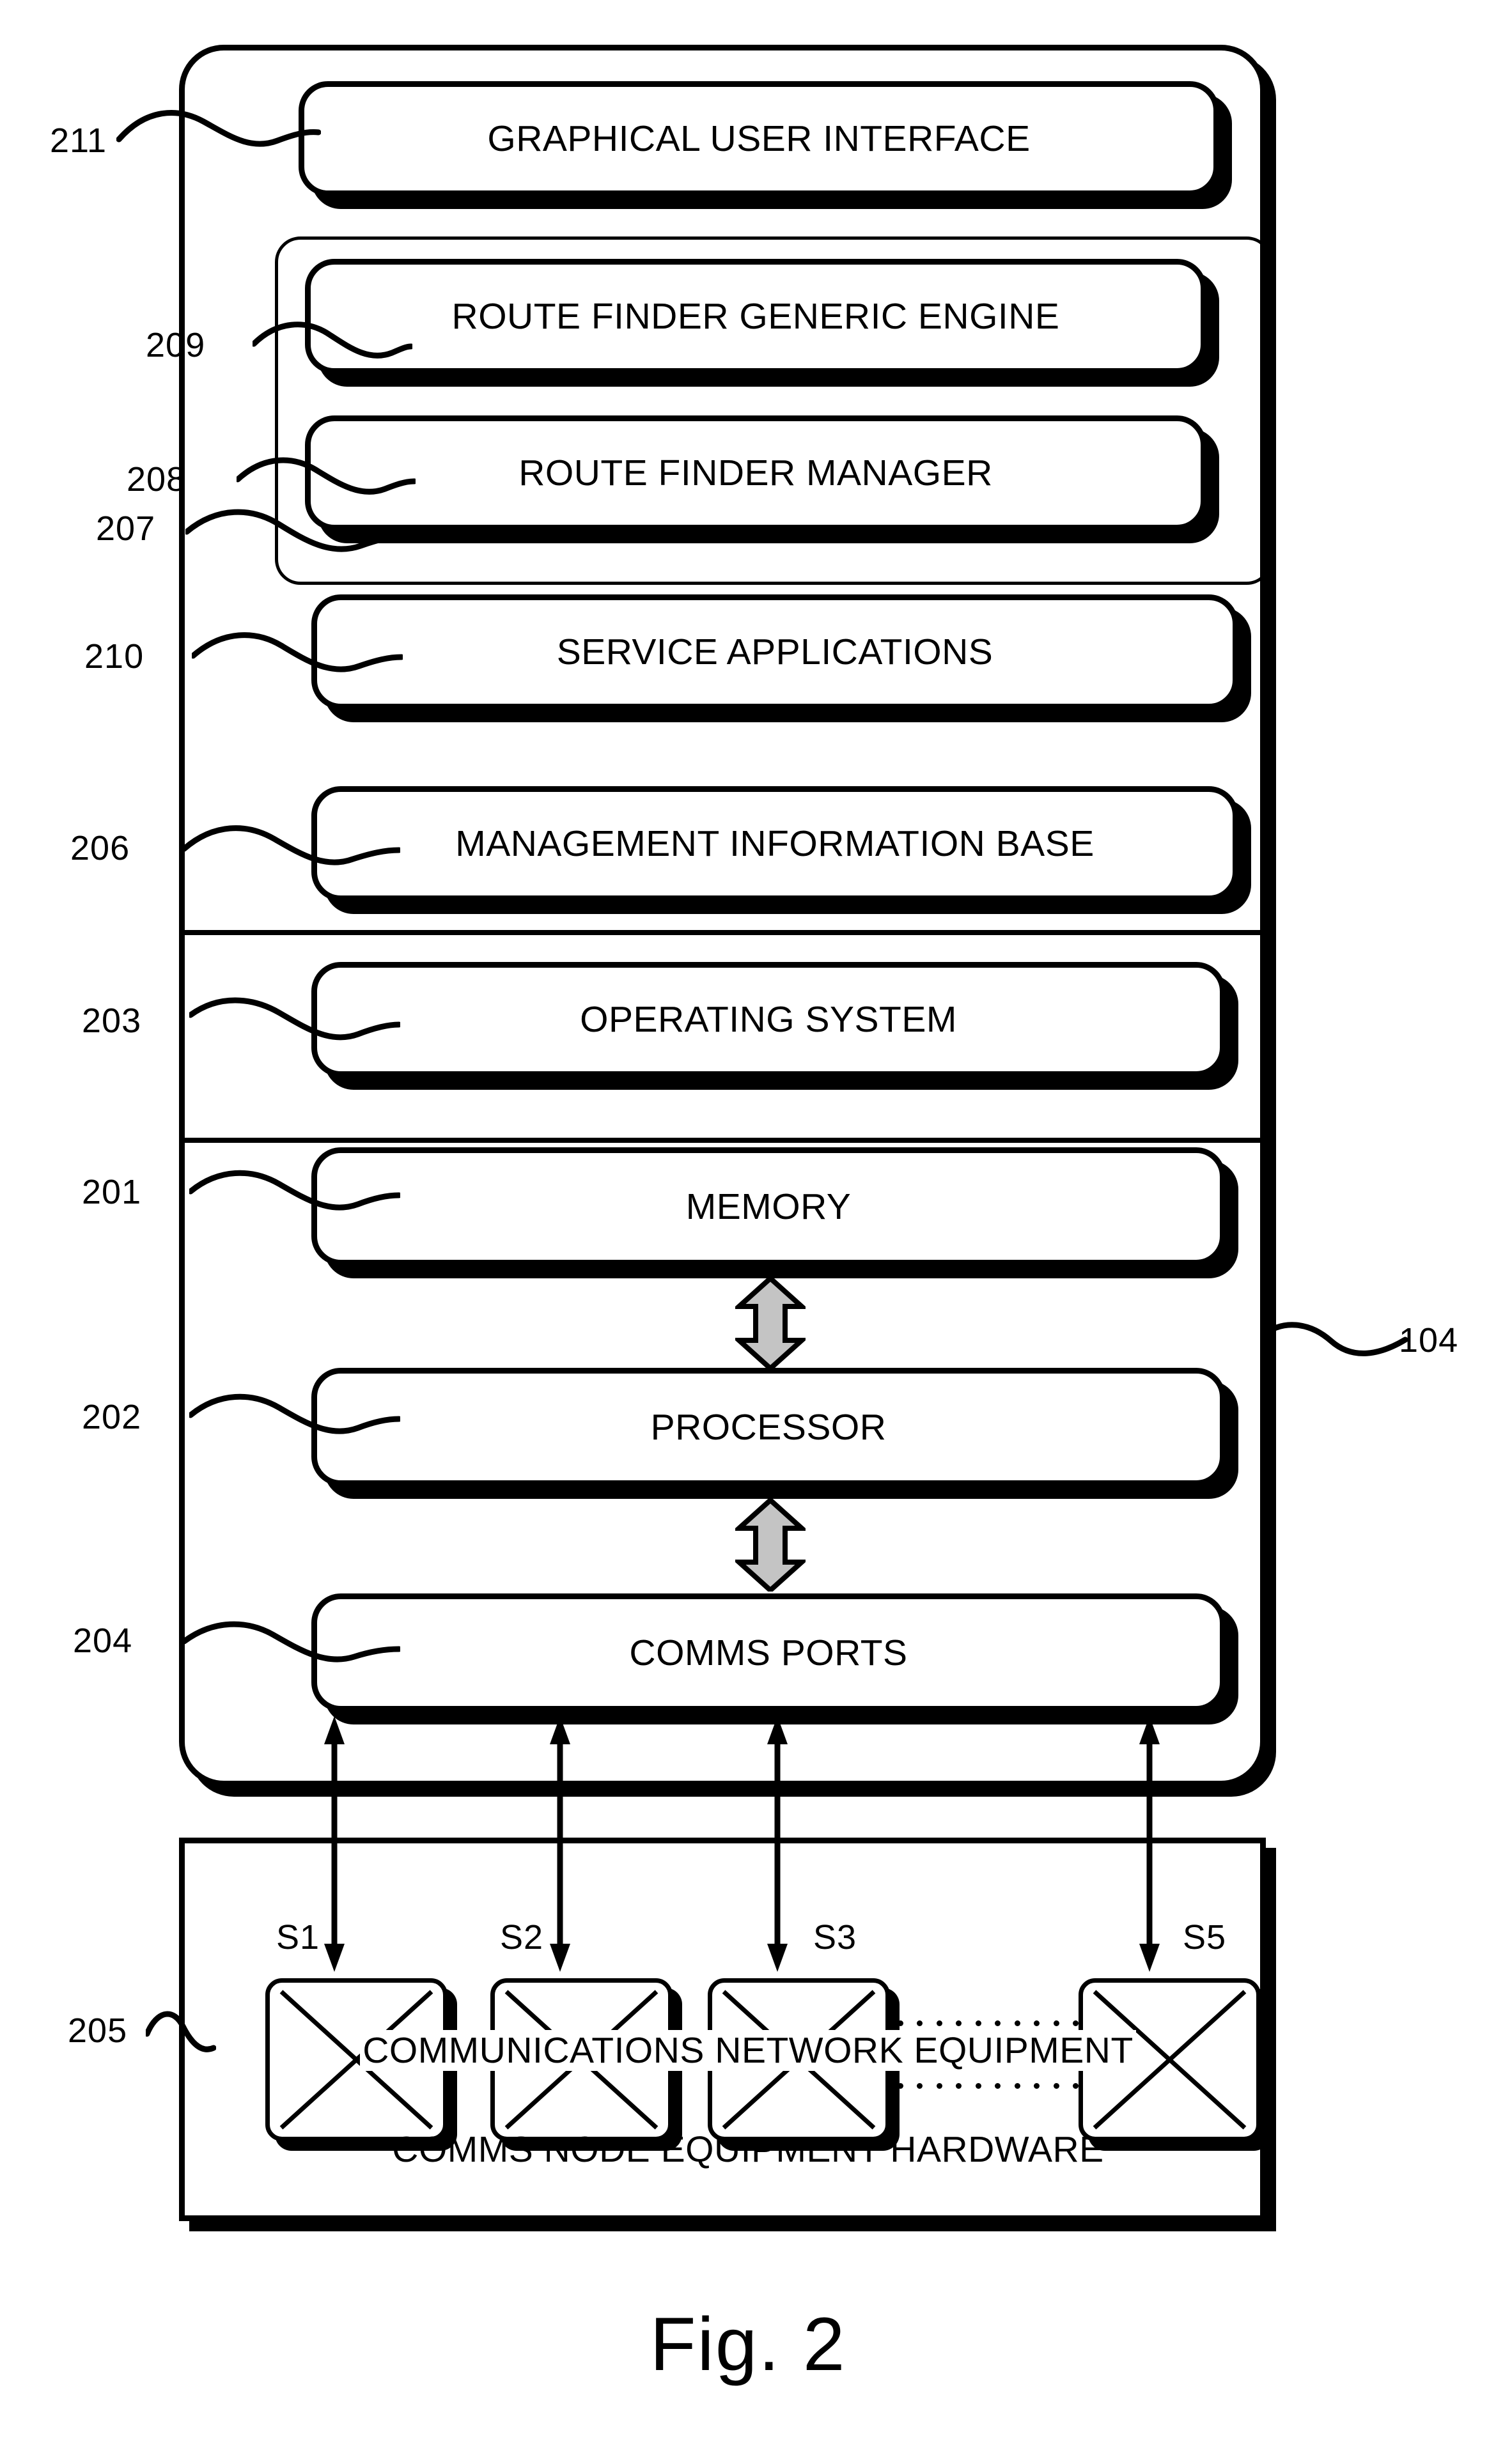 The width and height of the screenshot is (1496, 2464). I want to click on double-arrow-processor-comms-ports, so click(770, 1545).